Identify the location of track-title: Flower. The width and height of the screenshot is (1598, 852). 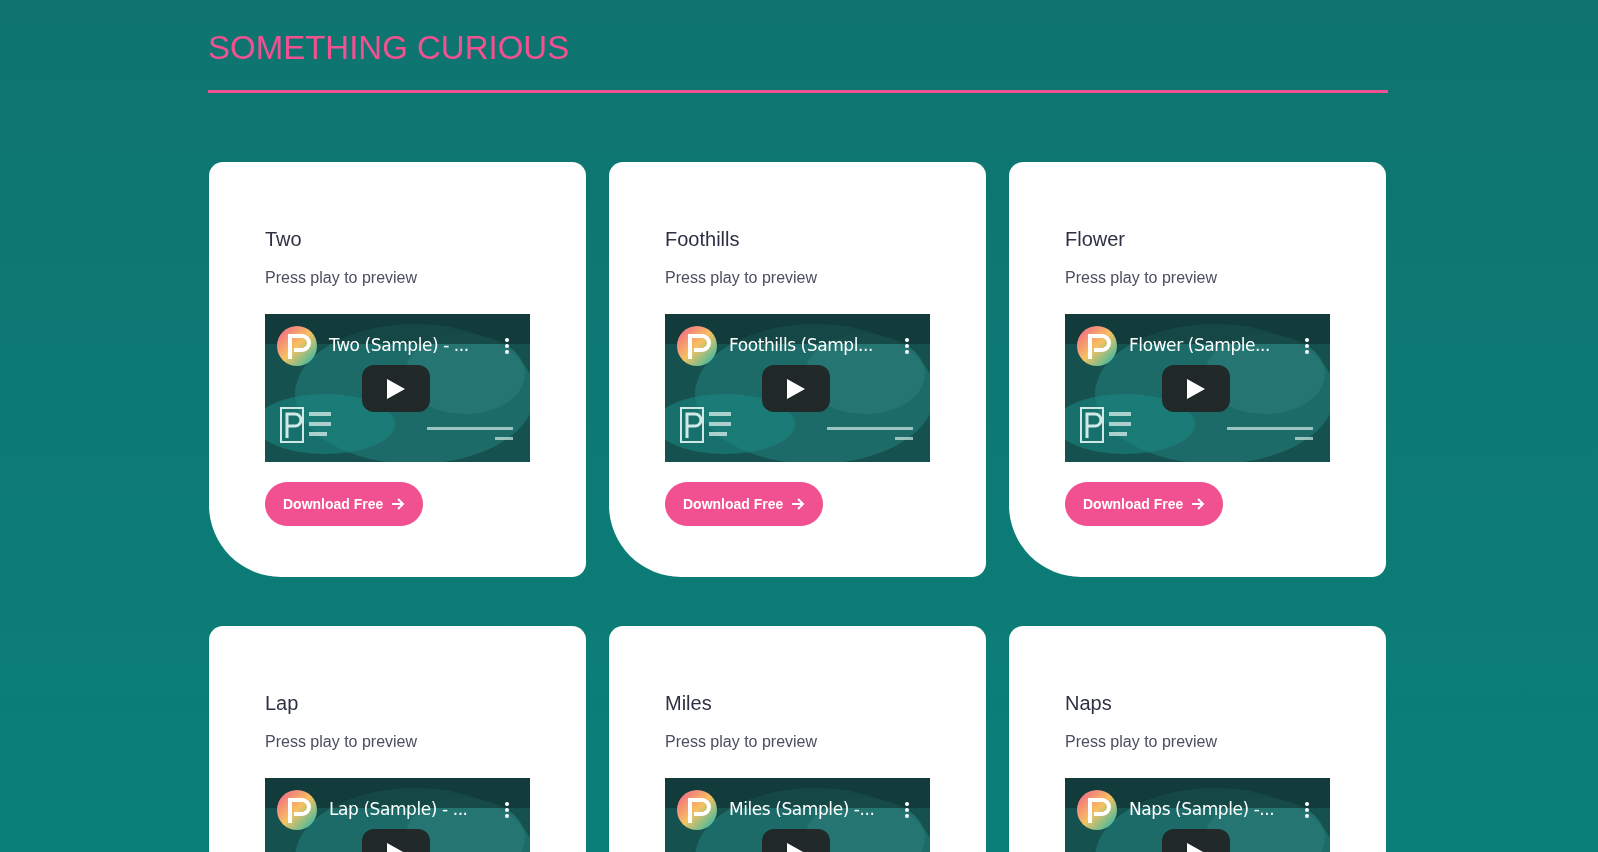
(1095, 239).